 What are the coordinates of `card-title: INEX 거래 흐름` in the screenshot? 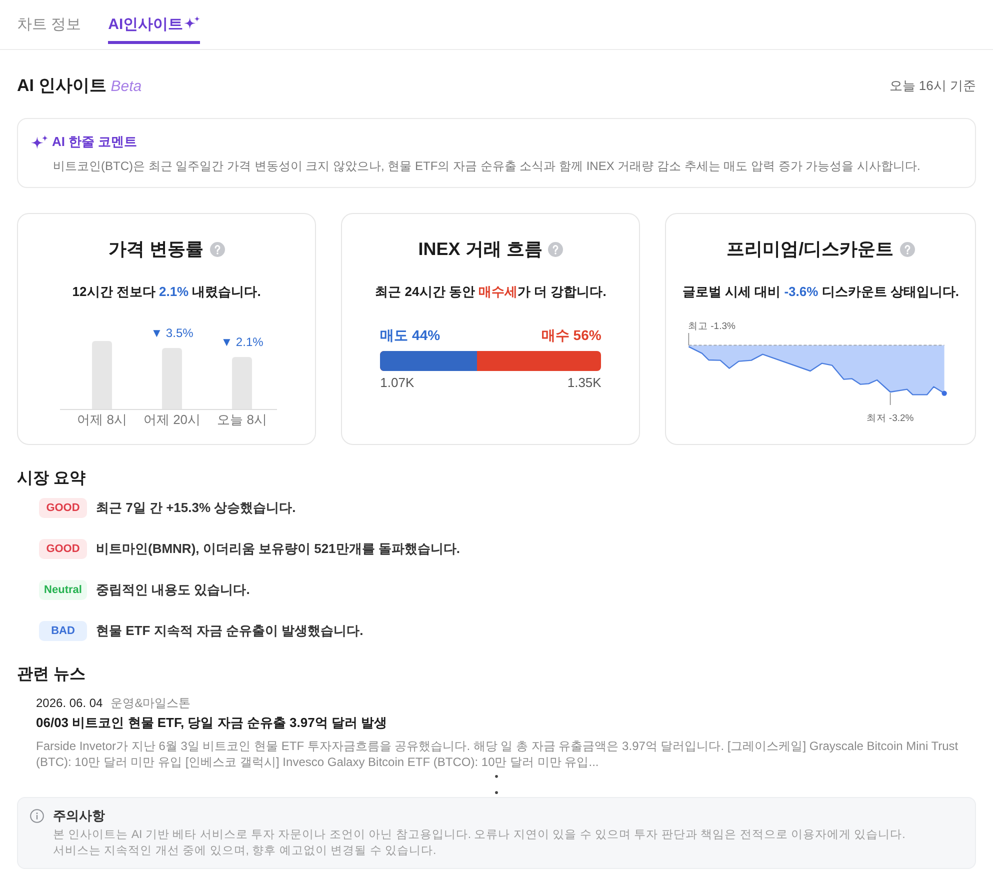 It's located at (480, 249).